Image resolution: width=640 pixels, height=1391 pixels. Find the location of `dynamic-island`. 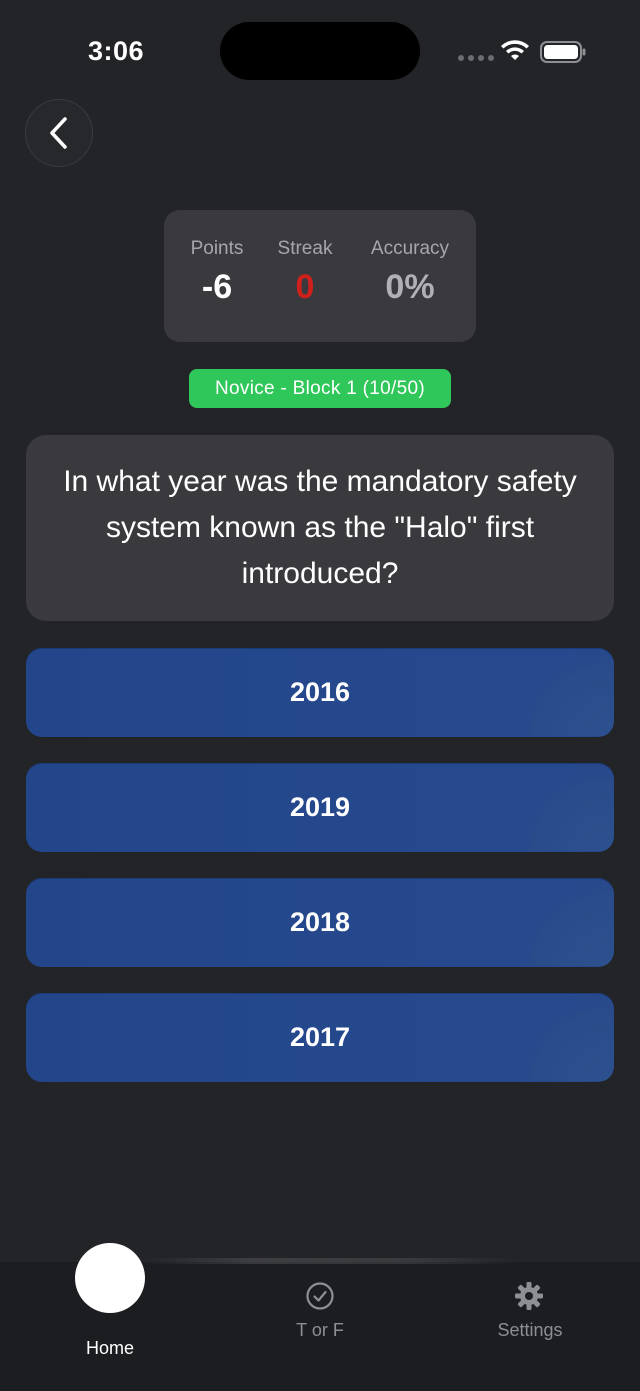

dynamic-island is located at coordinates (320, 51).